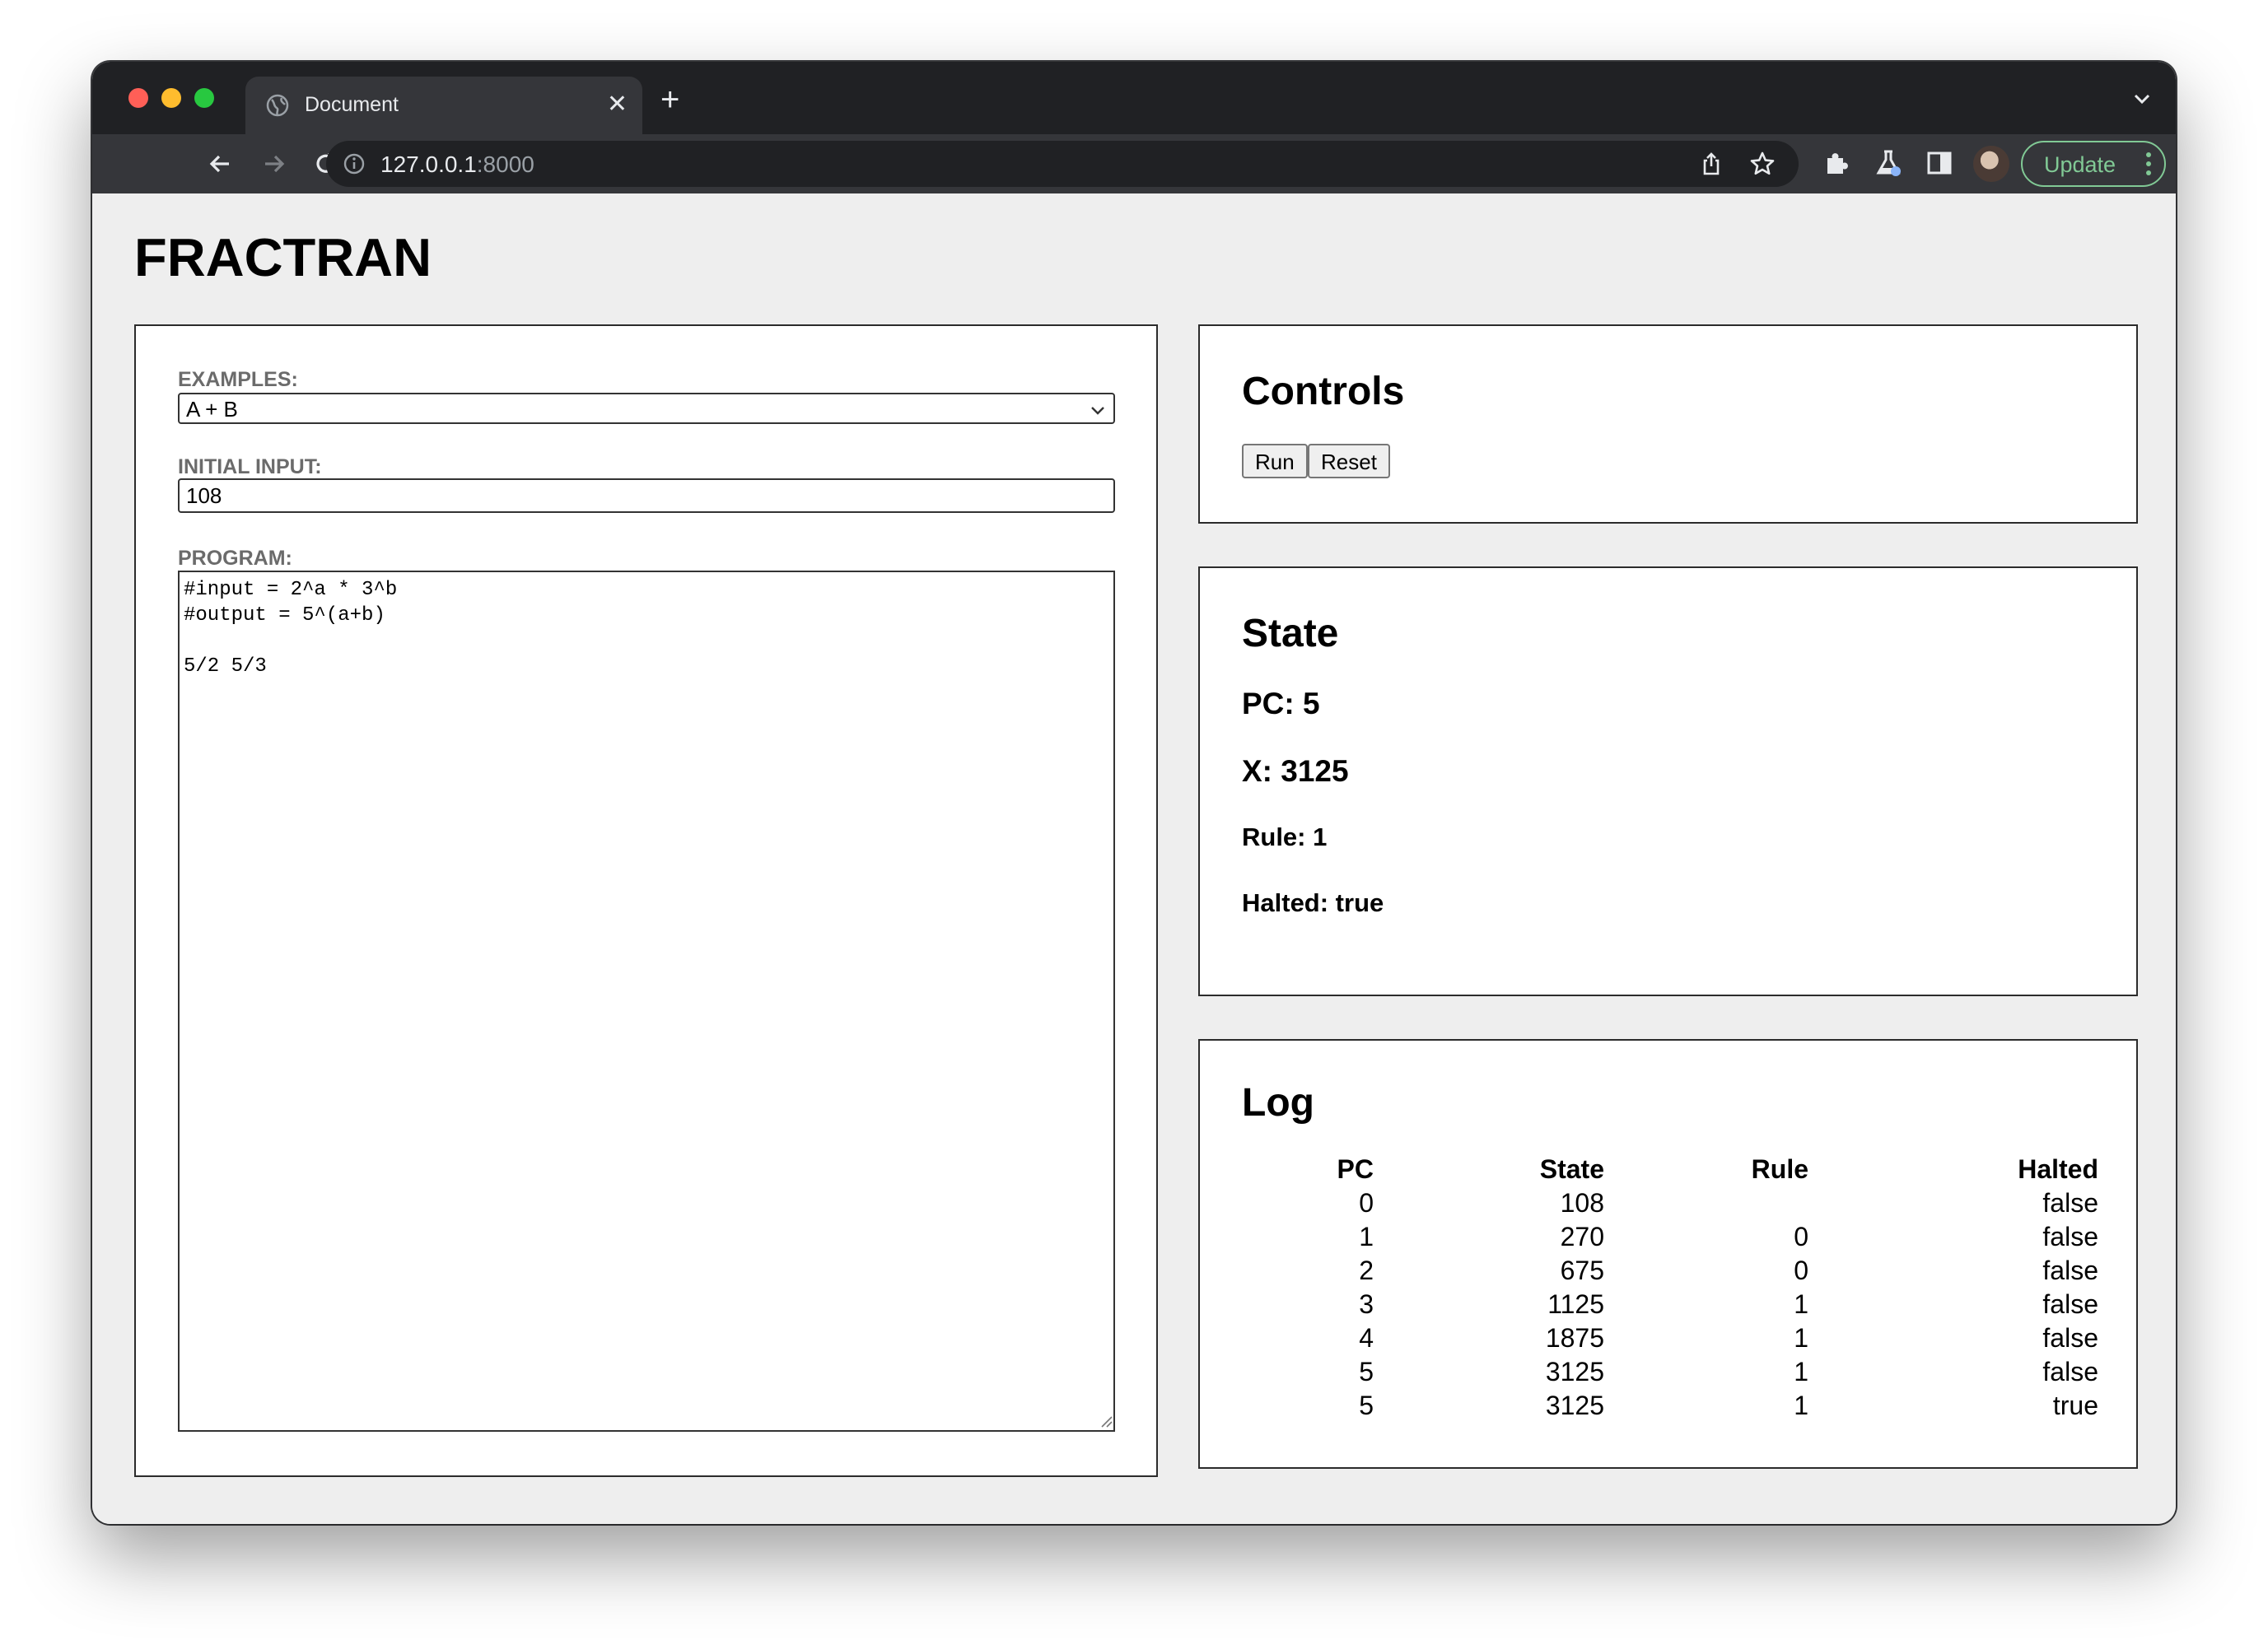 Image resolution: width=2268 pixels, height=1645 pixels. What do you see at coordinates (1668, 781) in the screenshot?
I see `state-panel: State PC: 5 X: 3125 Rule: 1 Halted: true` at bounding box center [1668, 781].